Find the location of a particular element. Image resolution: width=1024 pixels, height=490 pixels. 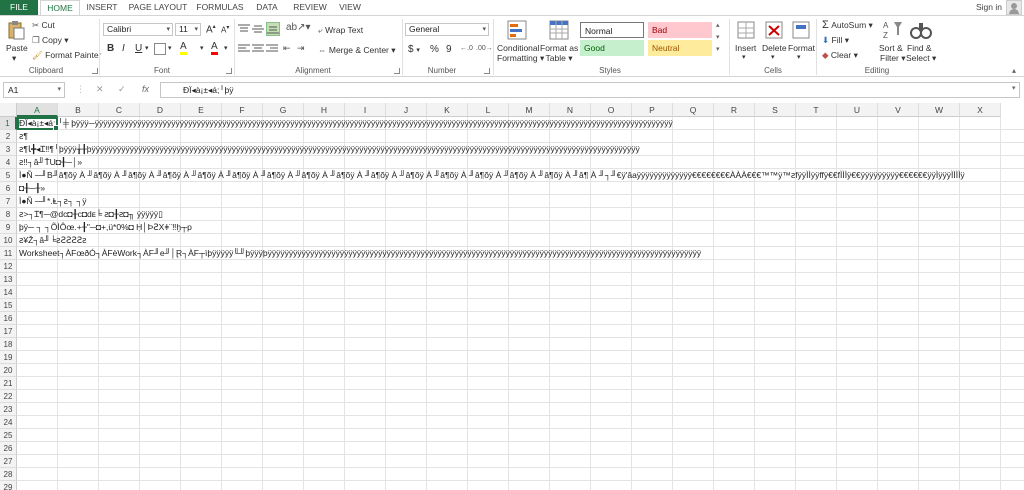

alignment-launcher-icon is located at coordinates (397, 71).